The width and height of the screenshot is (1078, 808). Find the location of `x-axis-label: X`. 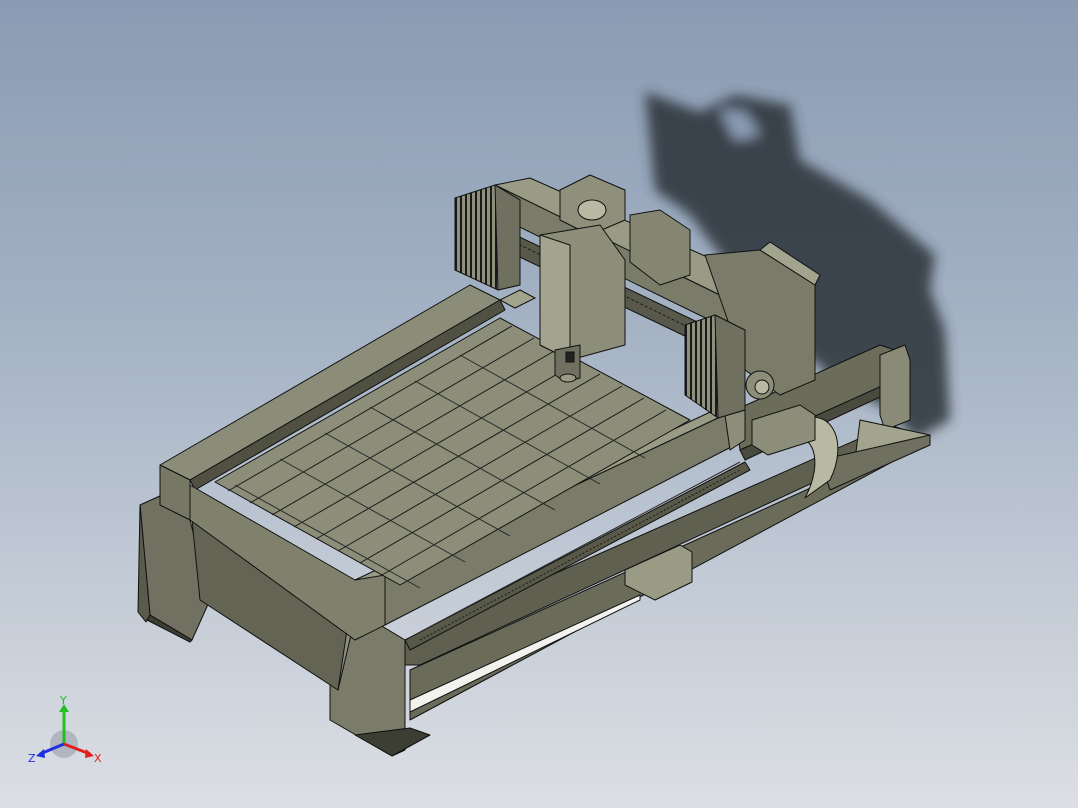

x-axis-label: X is located at coordinates (98, 758).